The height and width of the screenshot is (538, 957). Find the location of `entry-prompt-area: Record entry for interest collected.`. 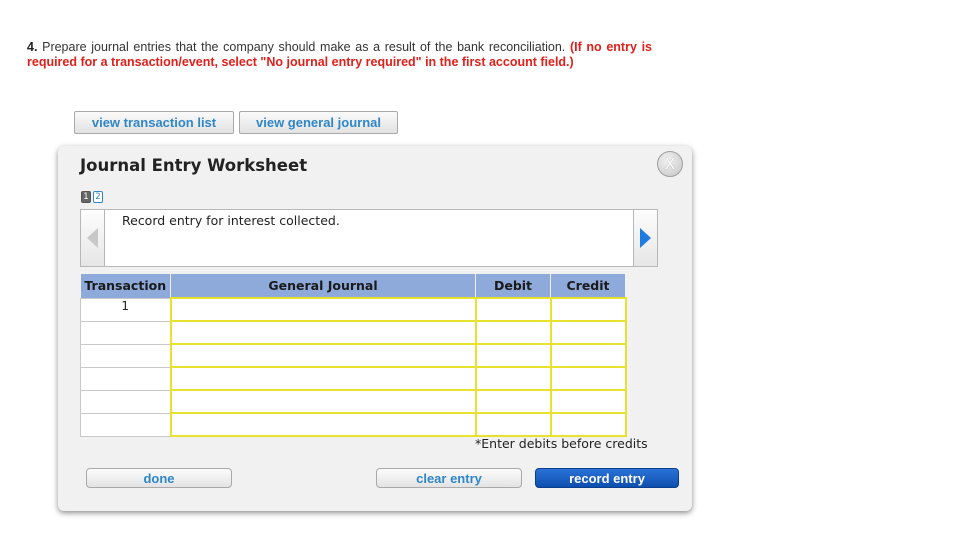

entry-prompt-area: Record entry for interest collected. is located at coordinates (369, 238).